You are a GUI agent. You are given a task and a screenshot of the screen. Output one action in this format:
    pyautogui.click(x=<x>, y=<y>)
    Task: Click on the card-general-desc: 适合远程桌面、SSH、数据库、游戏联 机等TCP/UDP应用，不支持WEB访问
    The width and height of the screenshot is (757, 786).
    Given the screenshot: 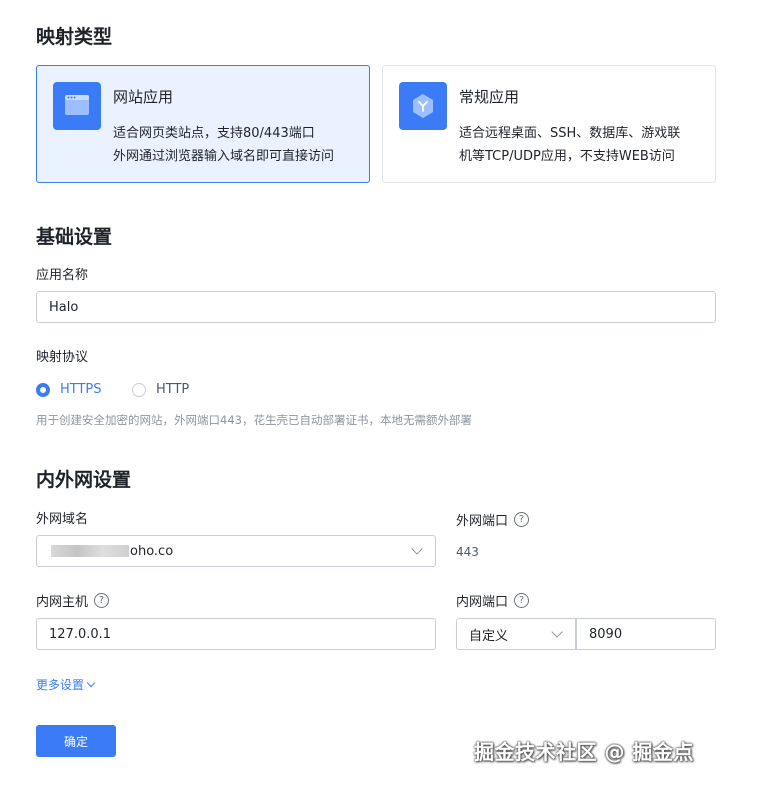 What is the action you would take?
    pyautogui.click(x=581, y=145)
    